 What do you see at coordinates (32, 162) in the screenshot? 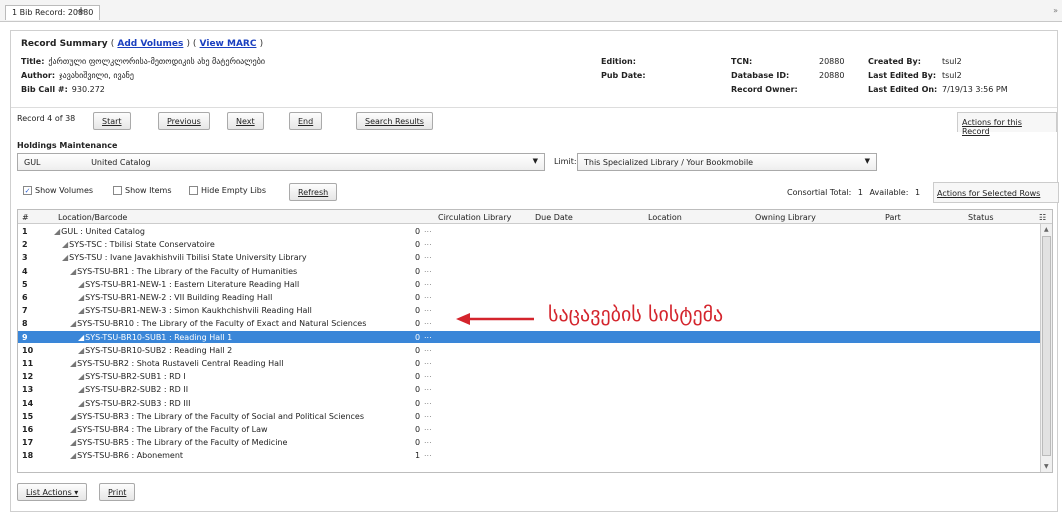
I see `library-code: GUL` at bounding box center [32, 162].